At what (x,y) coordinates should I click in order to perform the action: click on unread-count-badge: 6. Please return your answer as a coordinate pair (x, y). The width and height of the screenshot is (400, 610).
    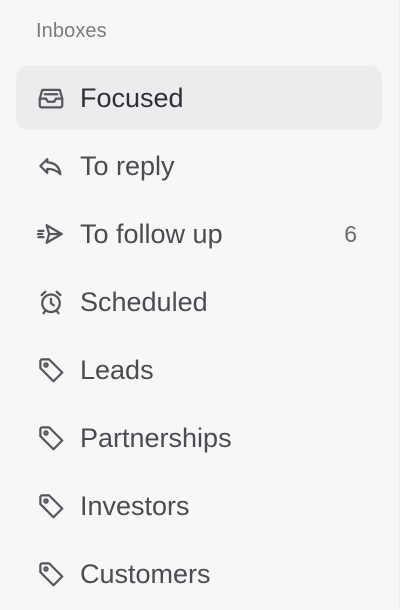
    Looking at the image, I should click on (350, 234).